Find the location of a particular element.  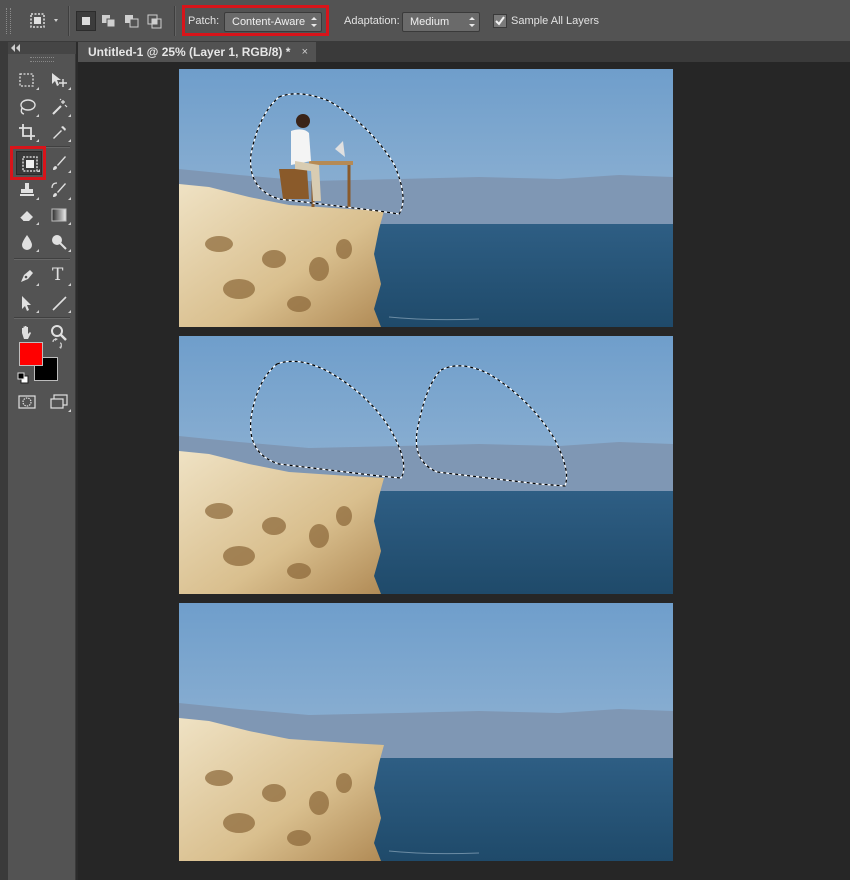

magic-wand-icon is located at coordinates (60, 106).